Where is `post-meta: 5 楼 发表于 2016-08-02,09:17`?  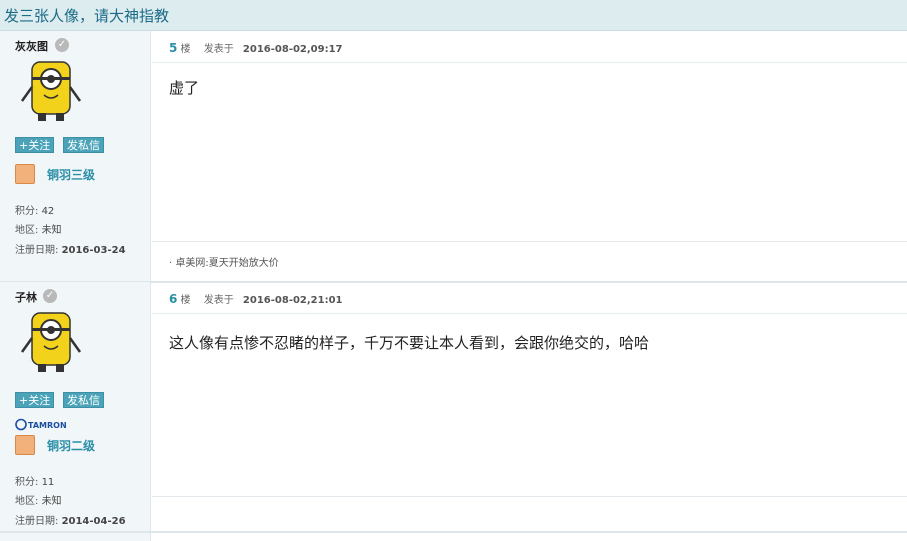
post-meta: 5 楼 发表于 2016-08-02,09:17 is located at coordinates (256, 47).